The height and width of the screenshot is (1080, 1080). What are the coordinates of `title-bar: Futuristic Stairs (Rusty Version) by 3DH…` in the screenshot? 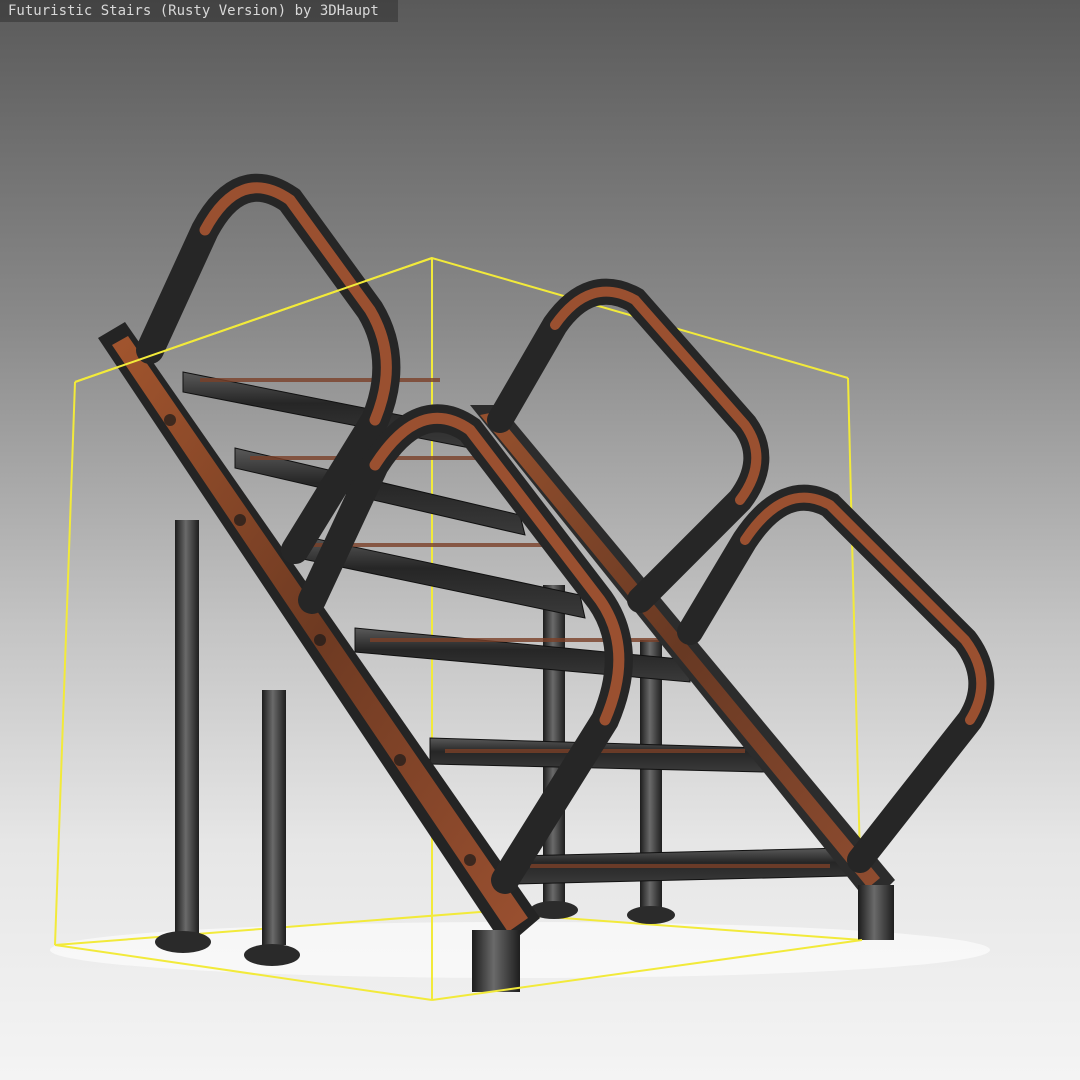 It's located at (199, 11).